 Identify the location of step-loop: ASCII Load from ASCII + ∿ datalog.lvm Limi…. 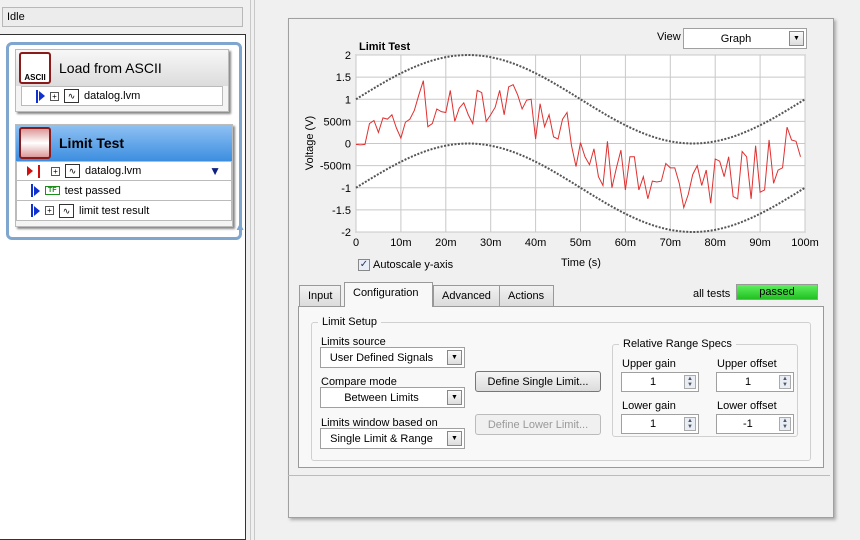
(126, 141).